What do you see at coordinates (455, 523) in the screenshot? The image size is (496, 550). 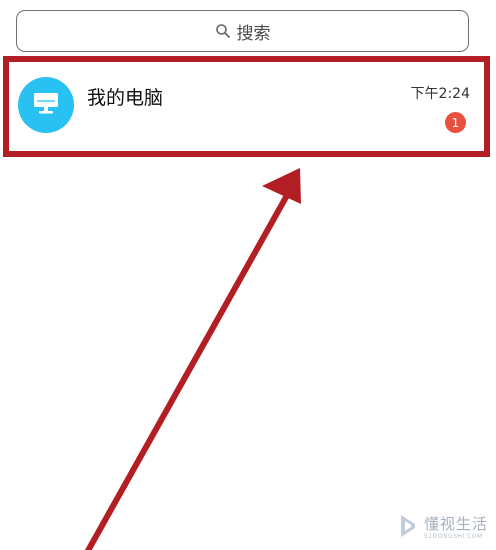 I see `watermark-title: 懂视生活` at bounding box center [455, 523].